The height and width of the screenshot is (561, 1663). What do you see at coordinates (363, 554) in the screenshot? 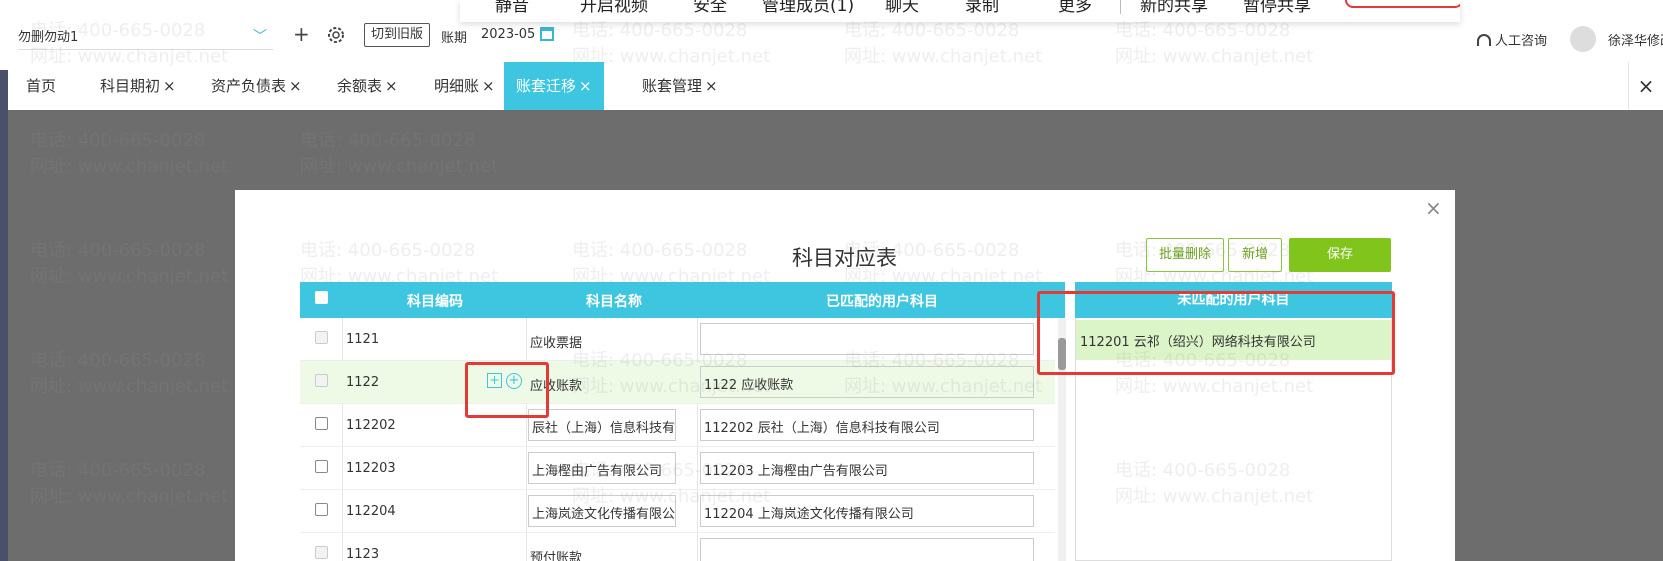
I see `row-code: 1123` at bounding box center [363, 554].